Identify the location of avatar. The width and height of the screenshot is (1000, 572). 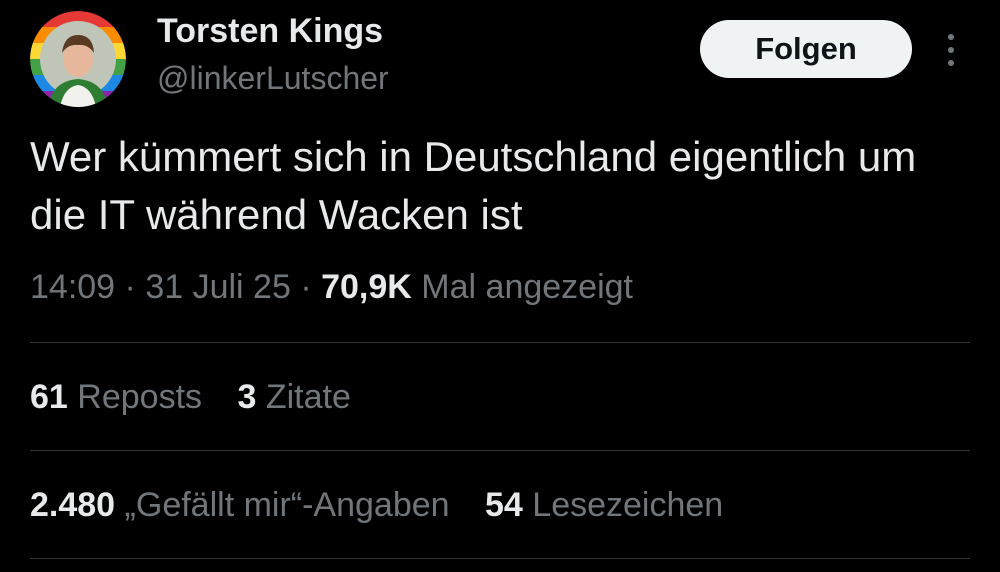
(78, 59).